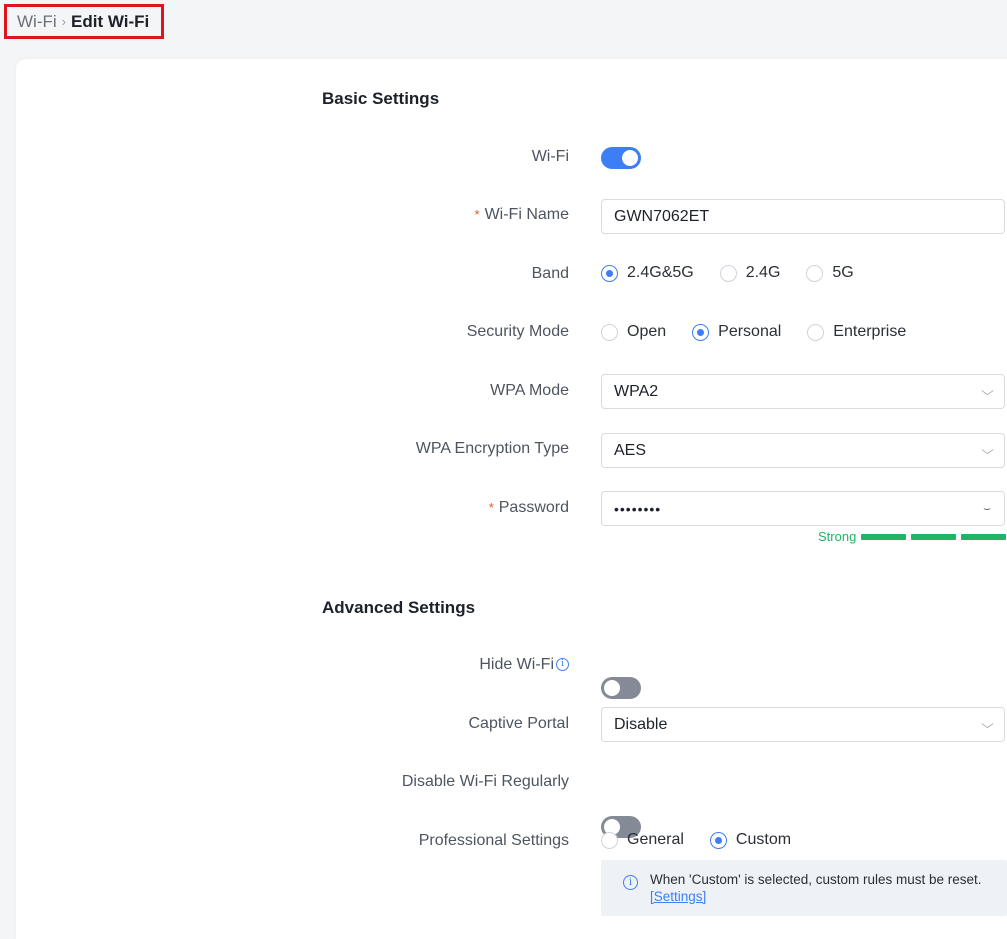 The height and width of the screenshot is (939, 1007). What do you see at coordinates (37, 22) in the screenshot?
I see `breadcrumb-parent-link: Wi-Fi` at bounding box center [37, 22].